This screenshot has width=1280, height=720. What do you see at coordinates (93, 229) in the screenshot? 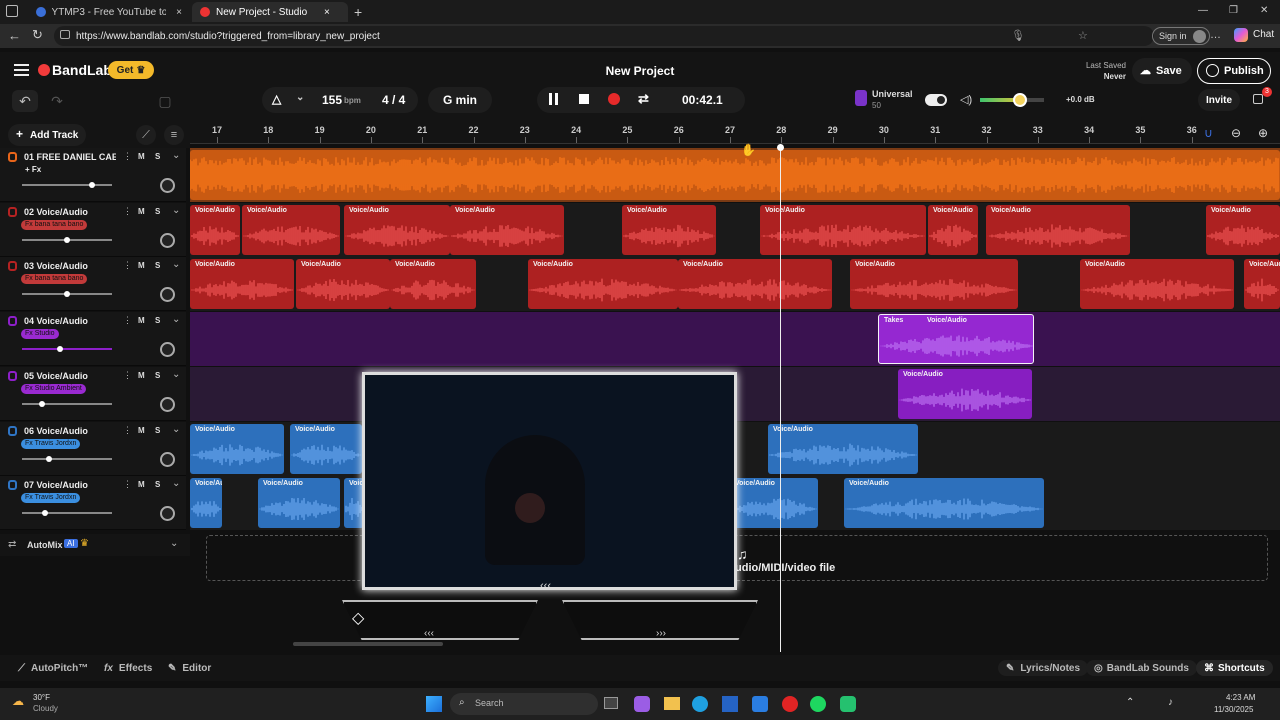
I see `track-header-02: 02 Voice/Audio Fx bana tana bano ⋮ M S ⌄` at bounding box center [93, 229].